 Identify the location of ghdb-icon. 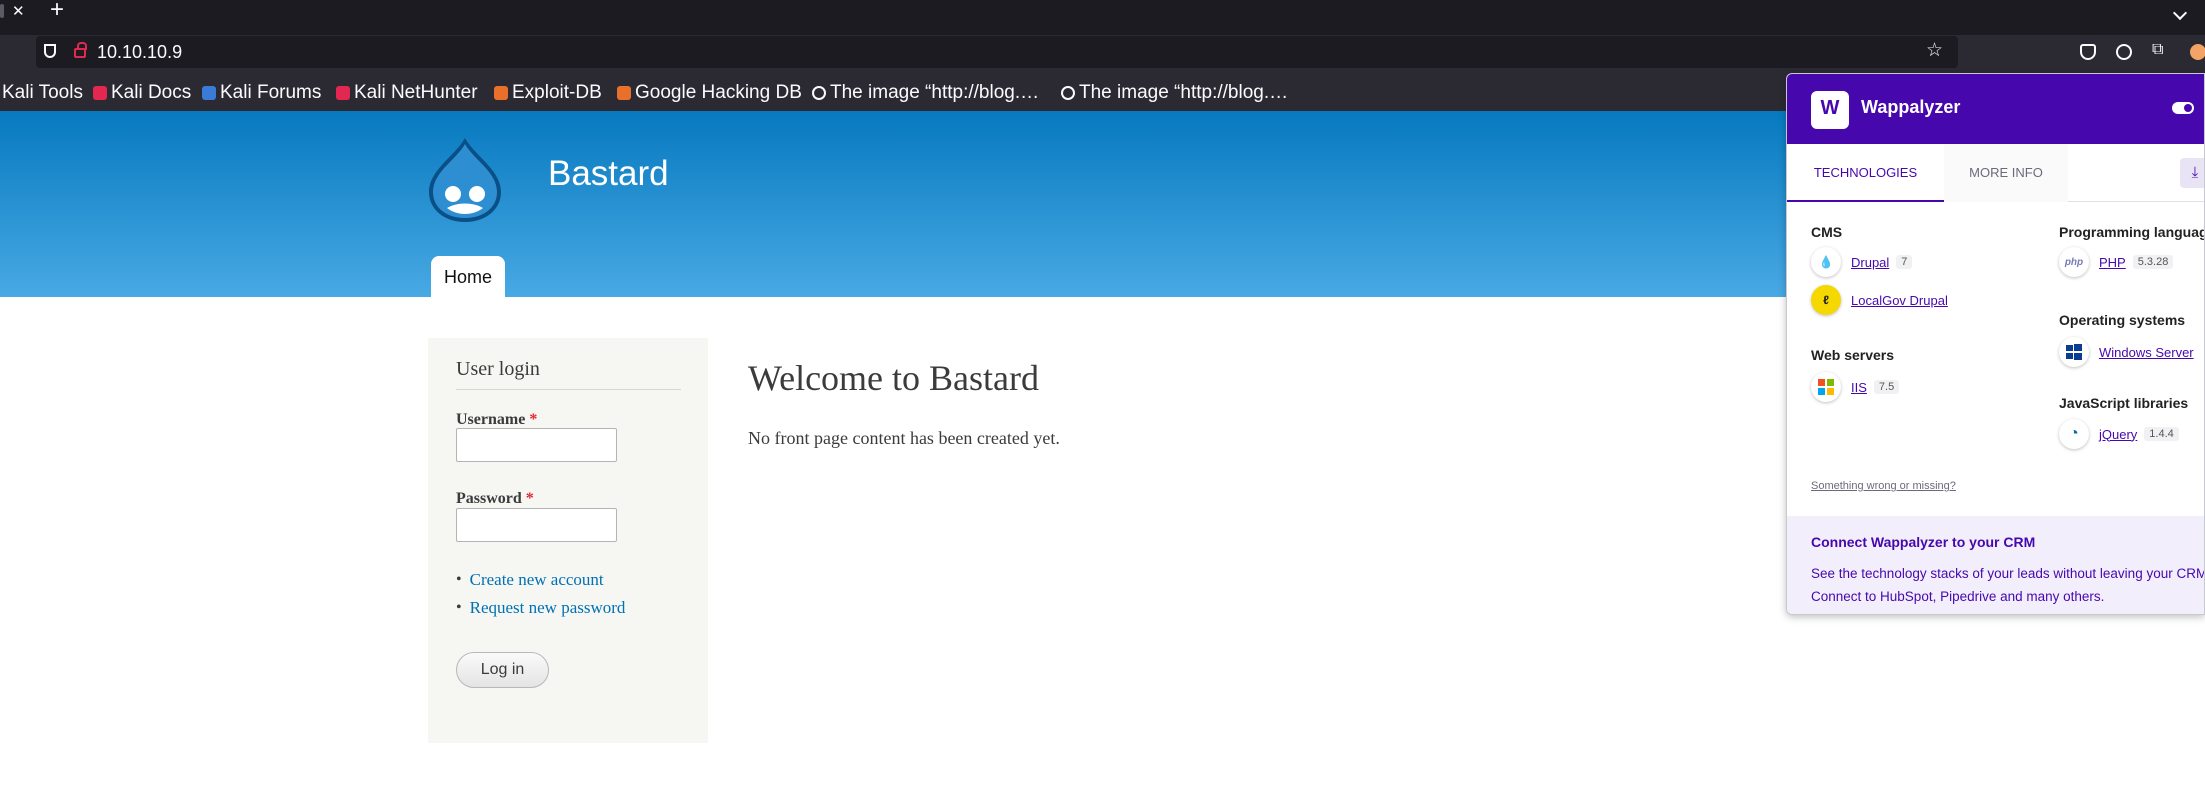
(624, 93).